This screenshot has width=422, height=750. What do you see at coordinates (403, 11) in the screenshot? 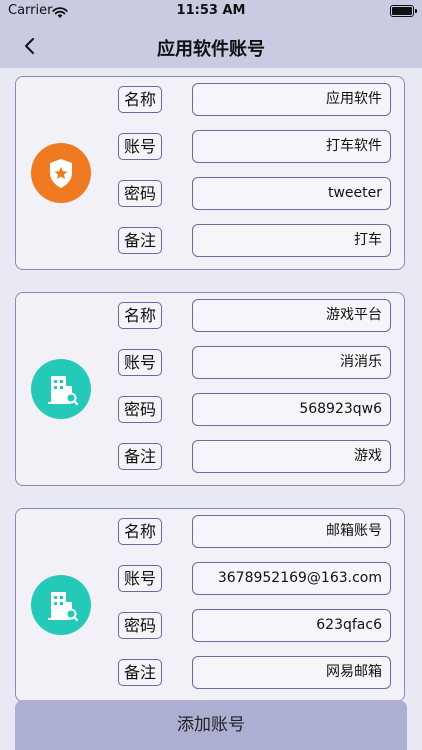
I see `battery-icon` at bounding box center [403, 11].